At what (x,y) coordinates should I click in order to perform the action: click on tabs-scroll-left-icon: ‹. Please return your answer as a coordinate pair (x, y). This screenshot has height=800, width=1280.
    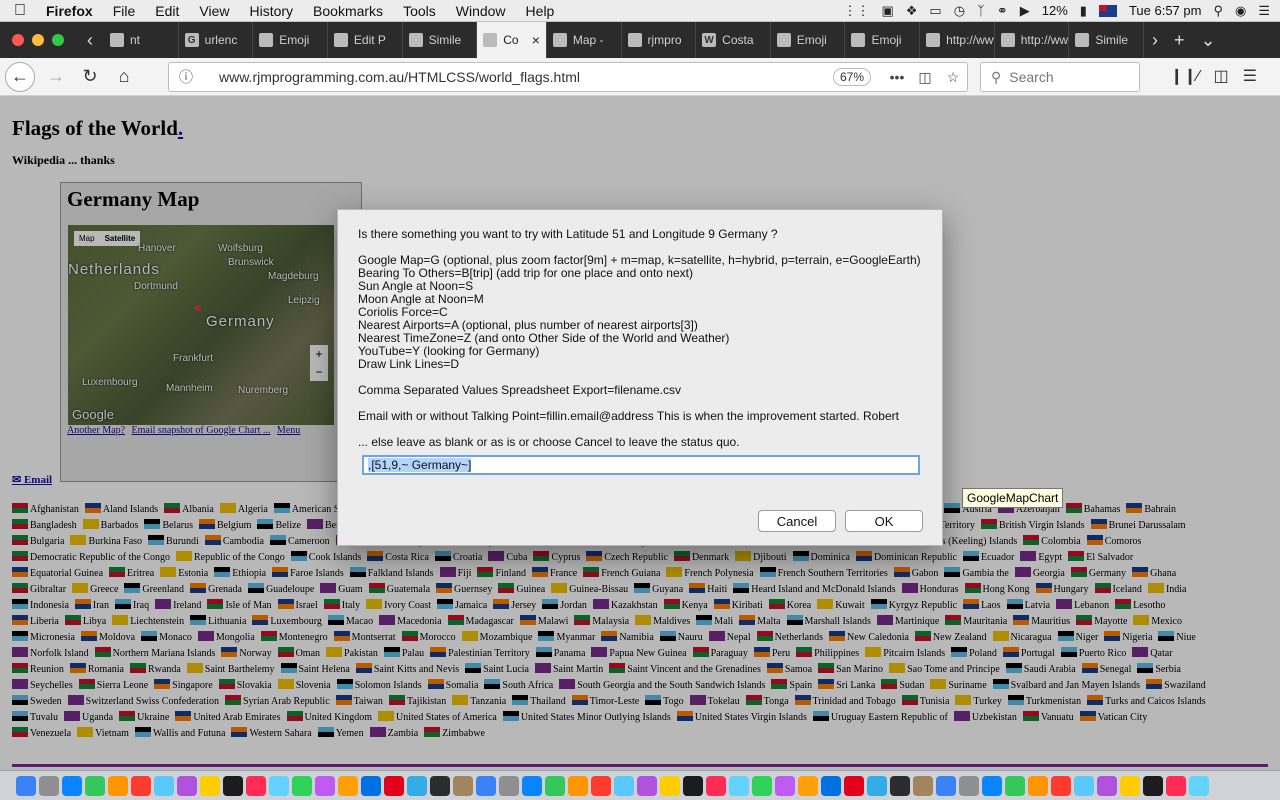
    Looking at the image, I should click on (90, 40).